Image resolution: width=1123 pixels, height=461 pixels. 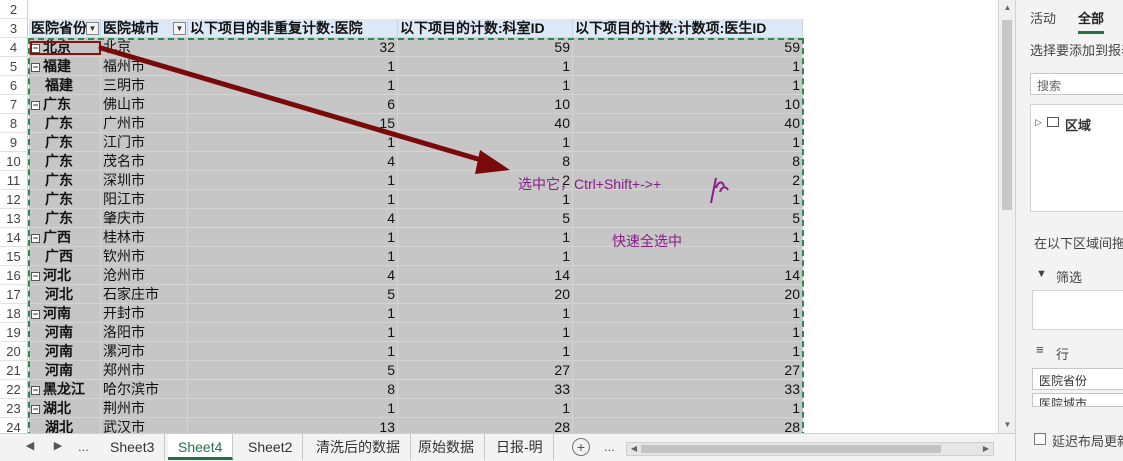 I want to click on cell-count-dept: 28, so click(x=485, y=425).